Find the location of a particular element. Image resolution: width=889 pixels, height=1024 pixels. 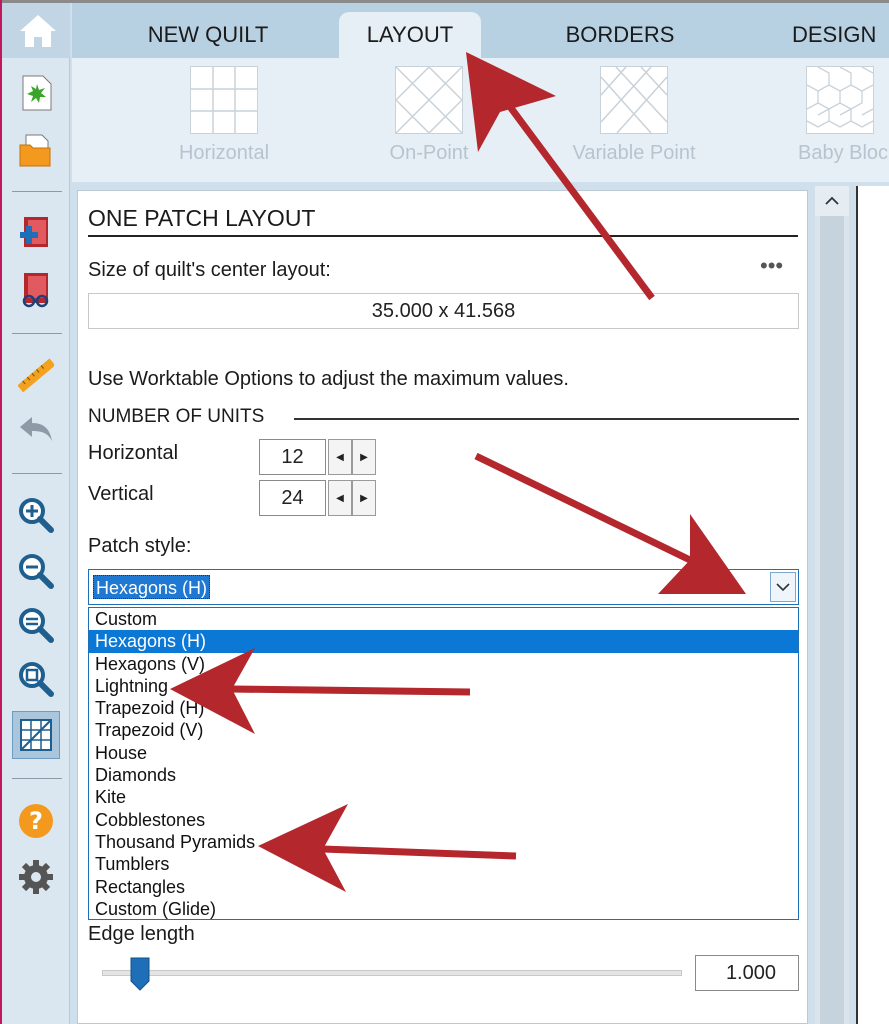

size-label: Size of quilt's center layout: is located at coordinates (209, 270).